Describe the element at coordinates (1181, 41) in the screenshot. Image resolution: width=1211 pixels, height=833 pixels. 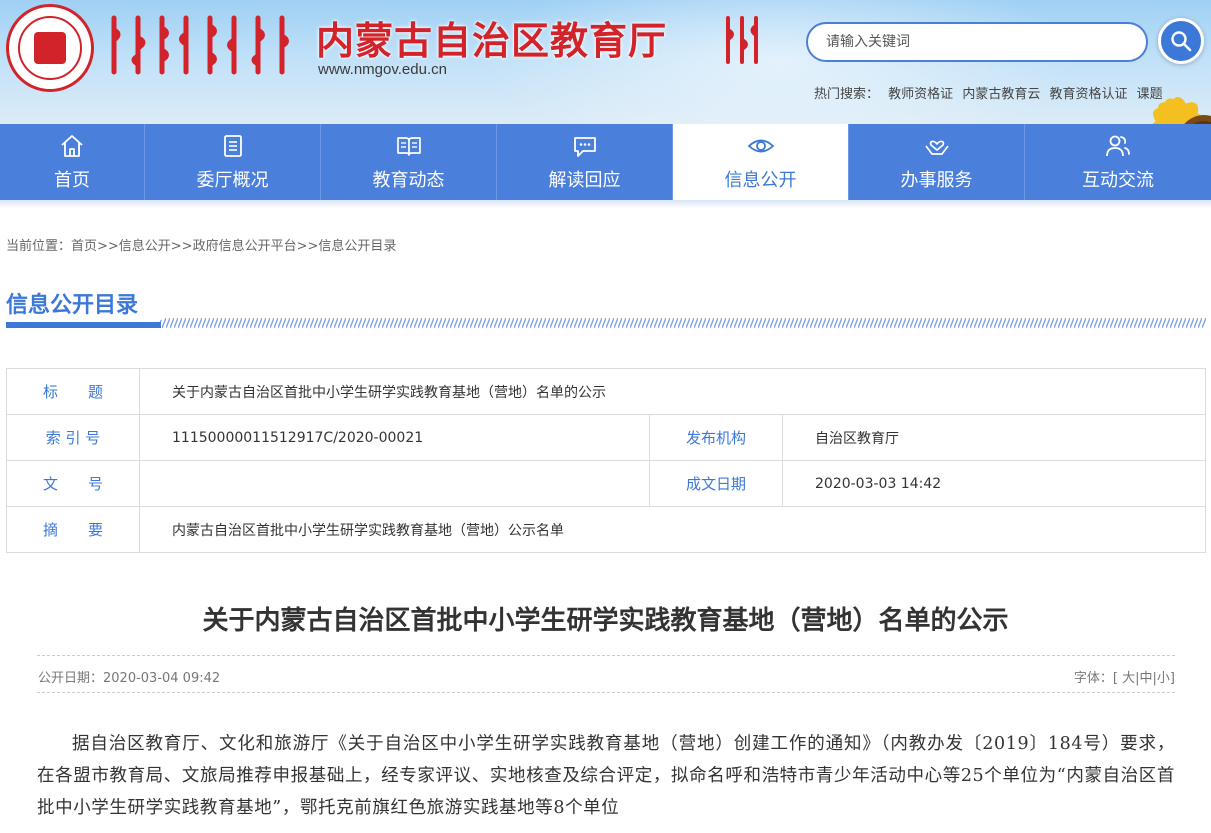
I see `search-icon` at that location.